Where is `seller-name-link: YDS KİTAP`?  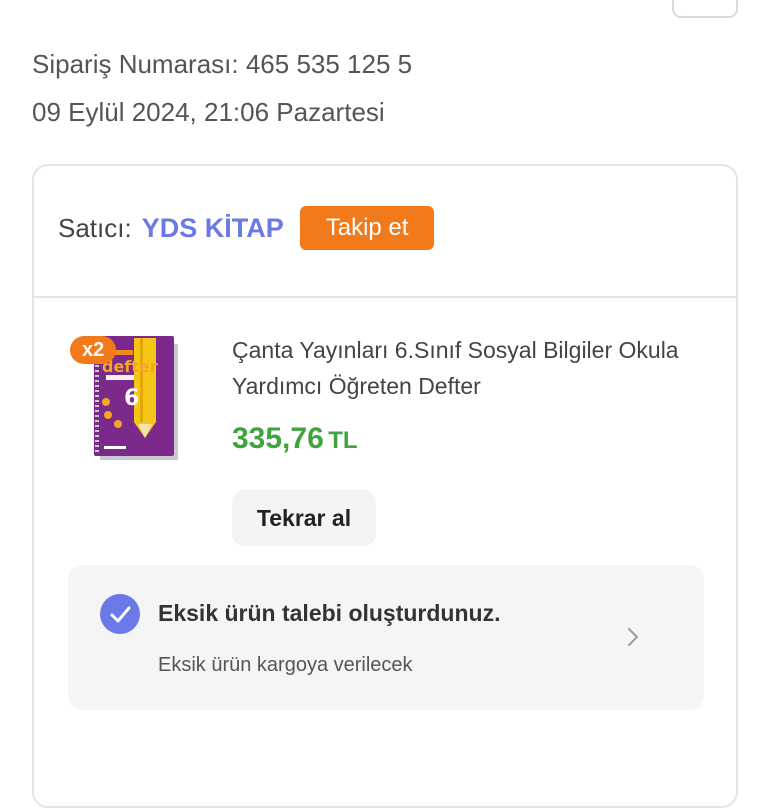 seller-name-link: YDS KİTAP is located at coordinates (213, 228).